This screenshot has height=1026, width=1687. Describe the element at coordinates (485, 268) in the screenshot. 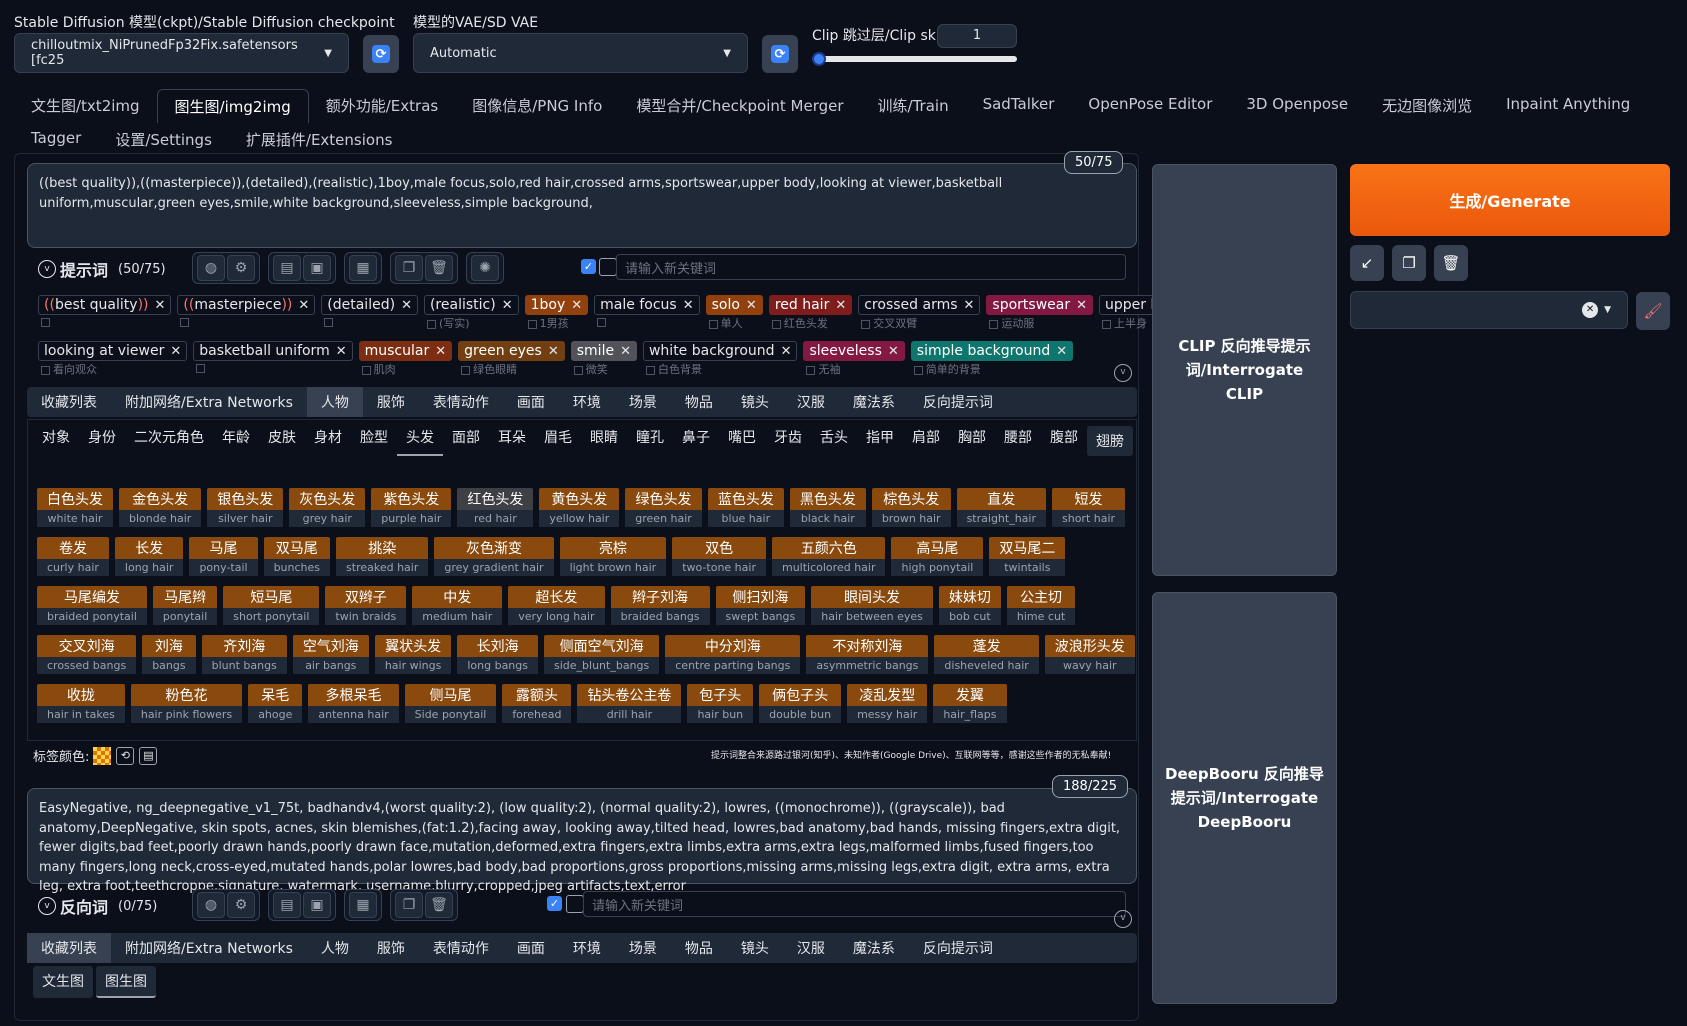

I see `openai-icon: ✺` at that location.